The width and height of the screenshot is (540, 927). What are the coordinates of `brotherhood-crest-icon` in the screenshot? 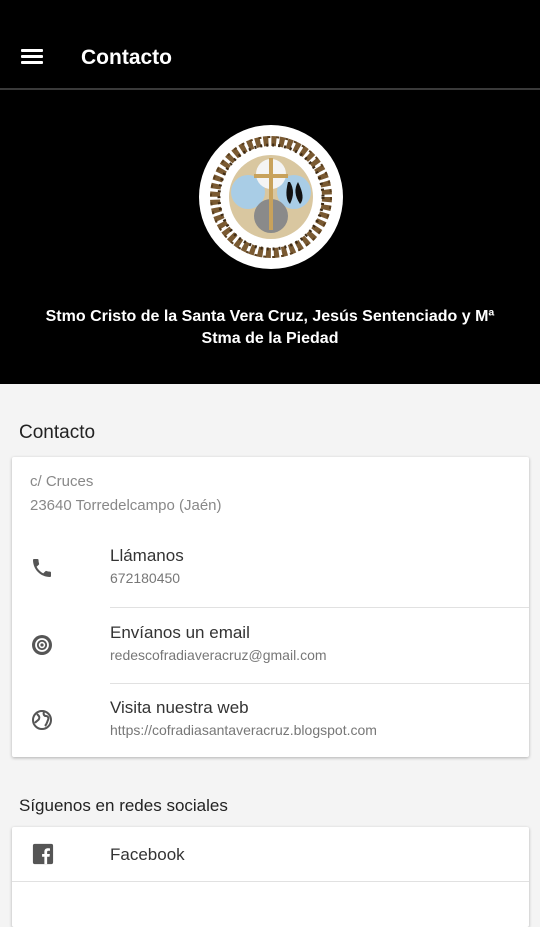 It's located at (271, 197).